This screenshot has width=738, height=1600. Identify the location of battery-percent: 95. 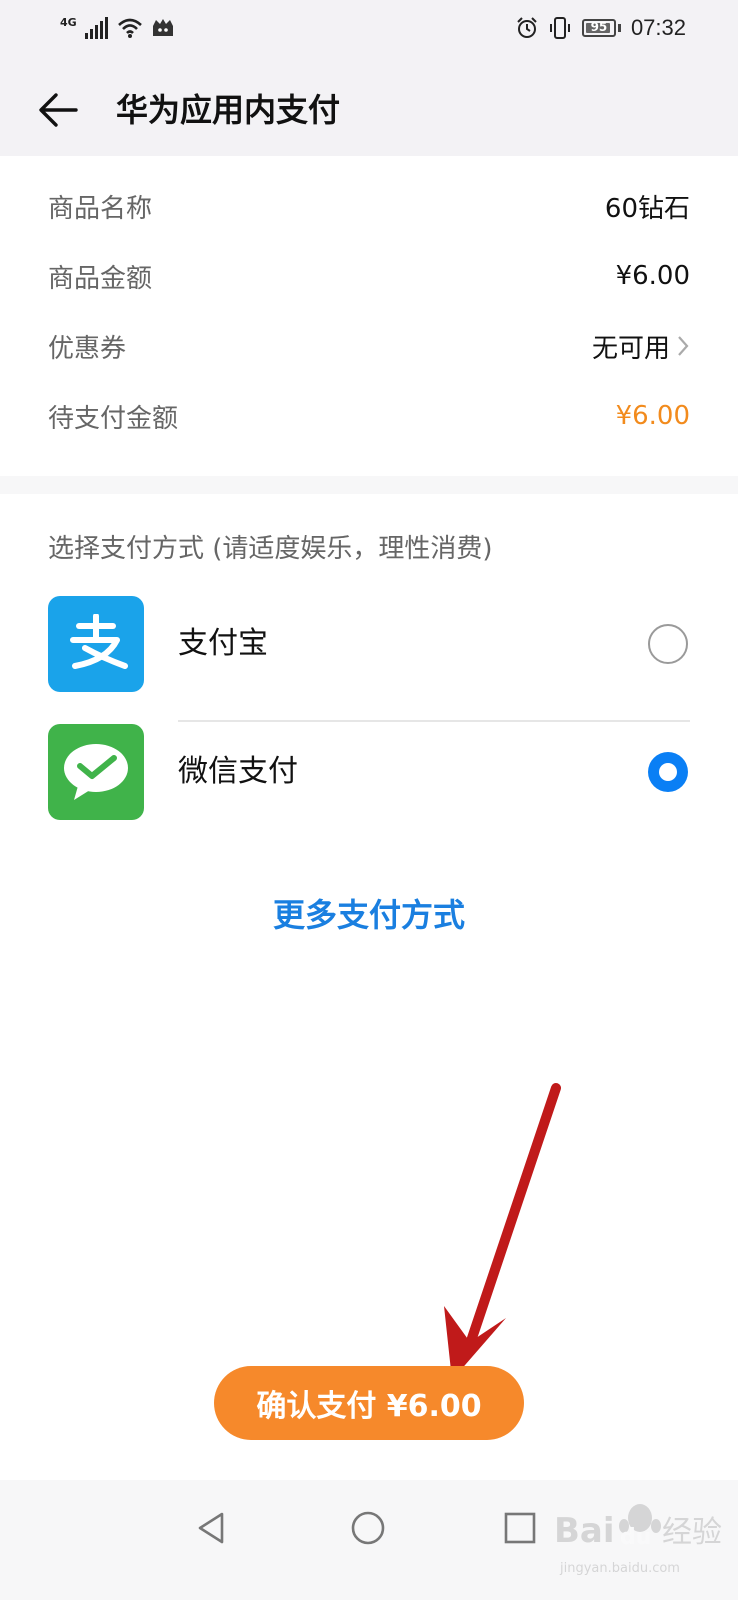
(599, 27).